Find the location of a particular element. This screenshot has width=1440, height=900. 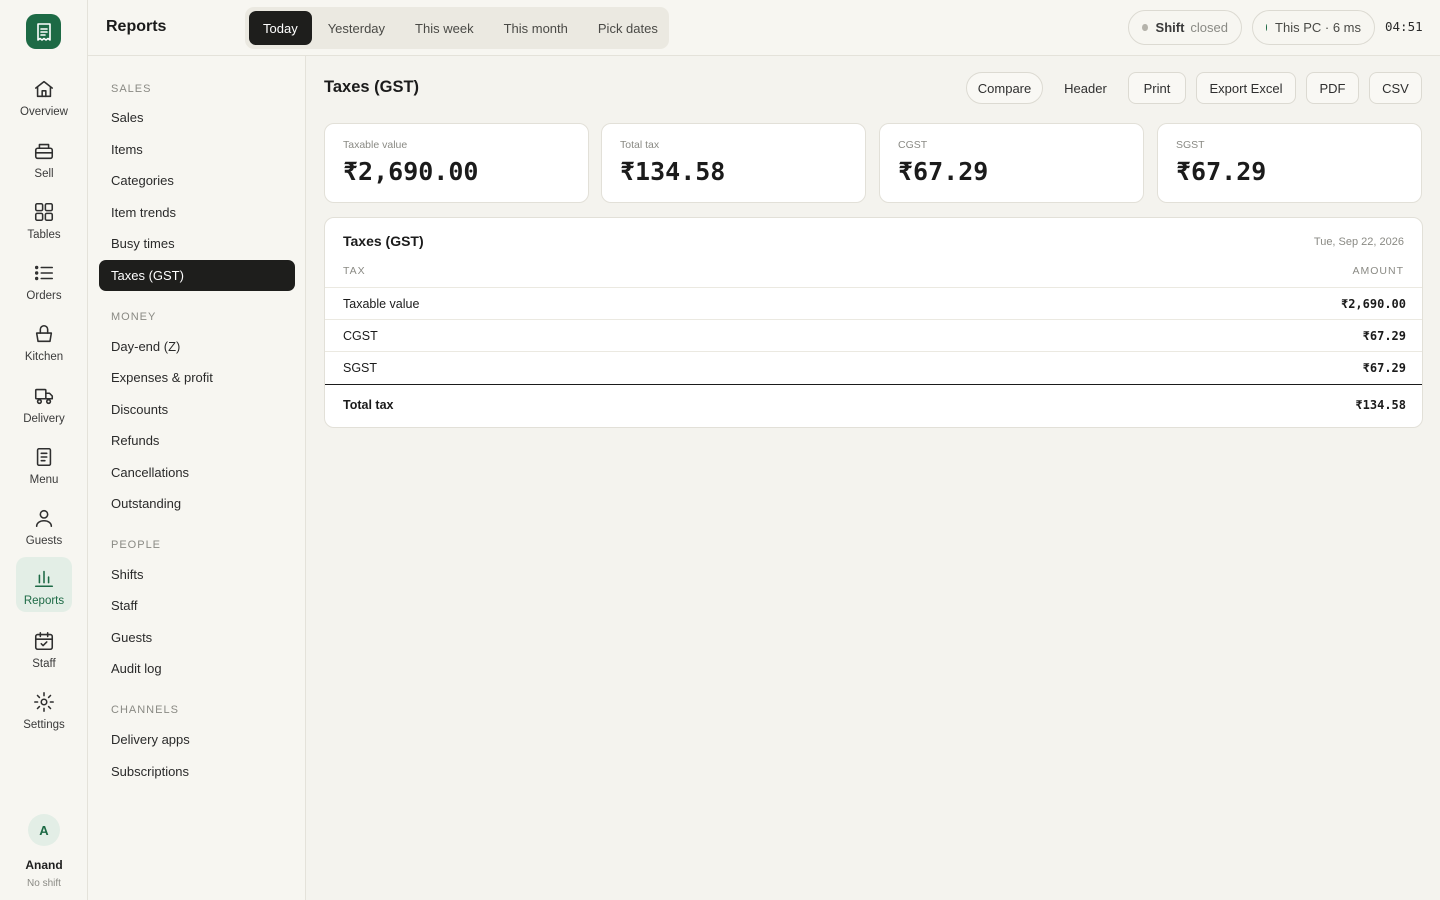

stat-card-cgst: CGST ₹67.29 is located at coordinates (1011, 163).